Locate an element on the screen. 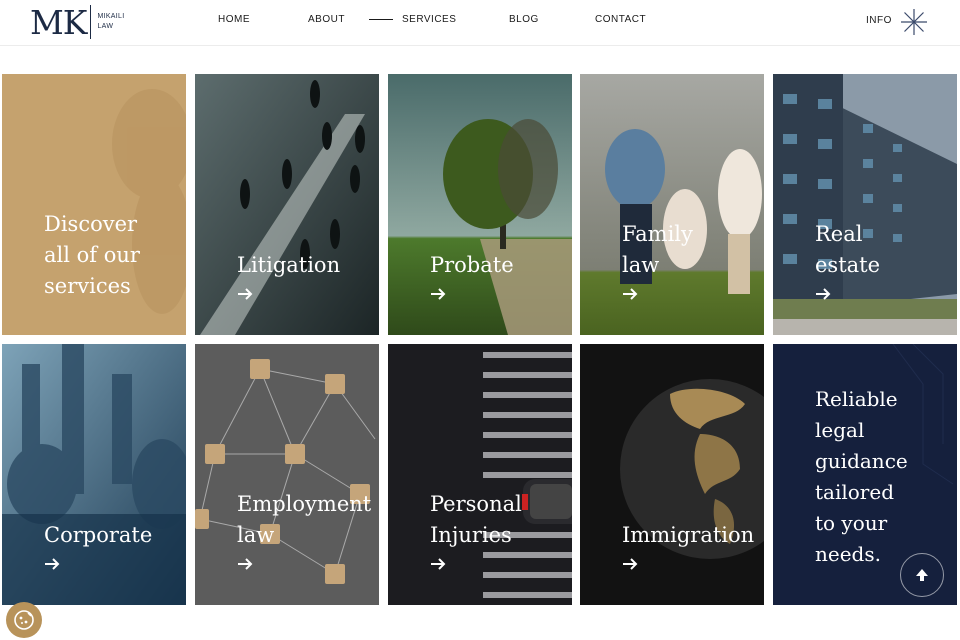 This screenshot has height=640, width=960. nav-about: ABOUT is located at coordinates (326, 19).